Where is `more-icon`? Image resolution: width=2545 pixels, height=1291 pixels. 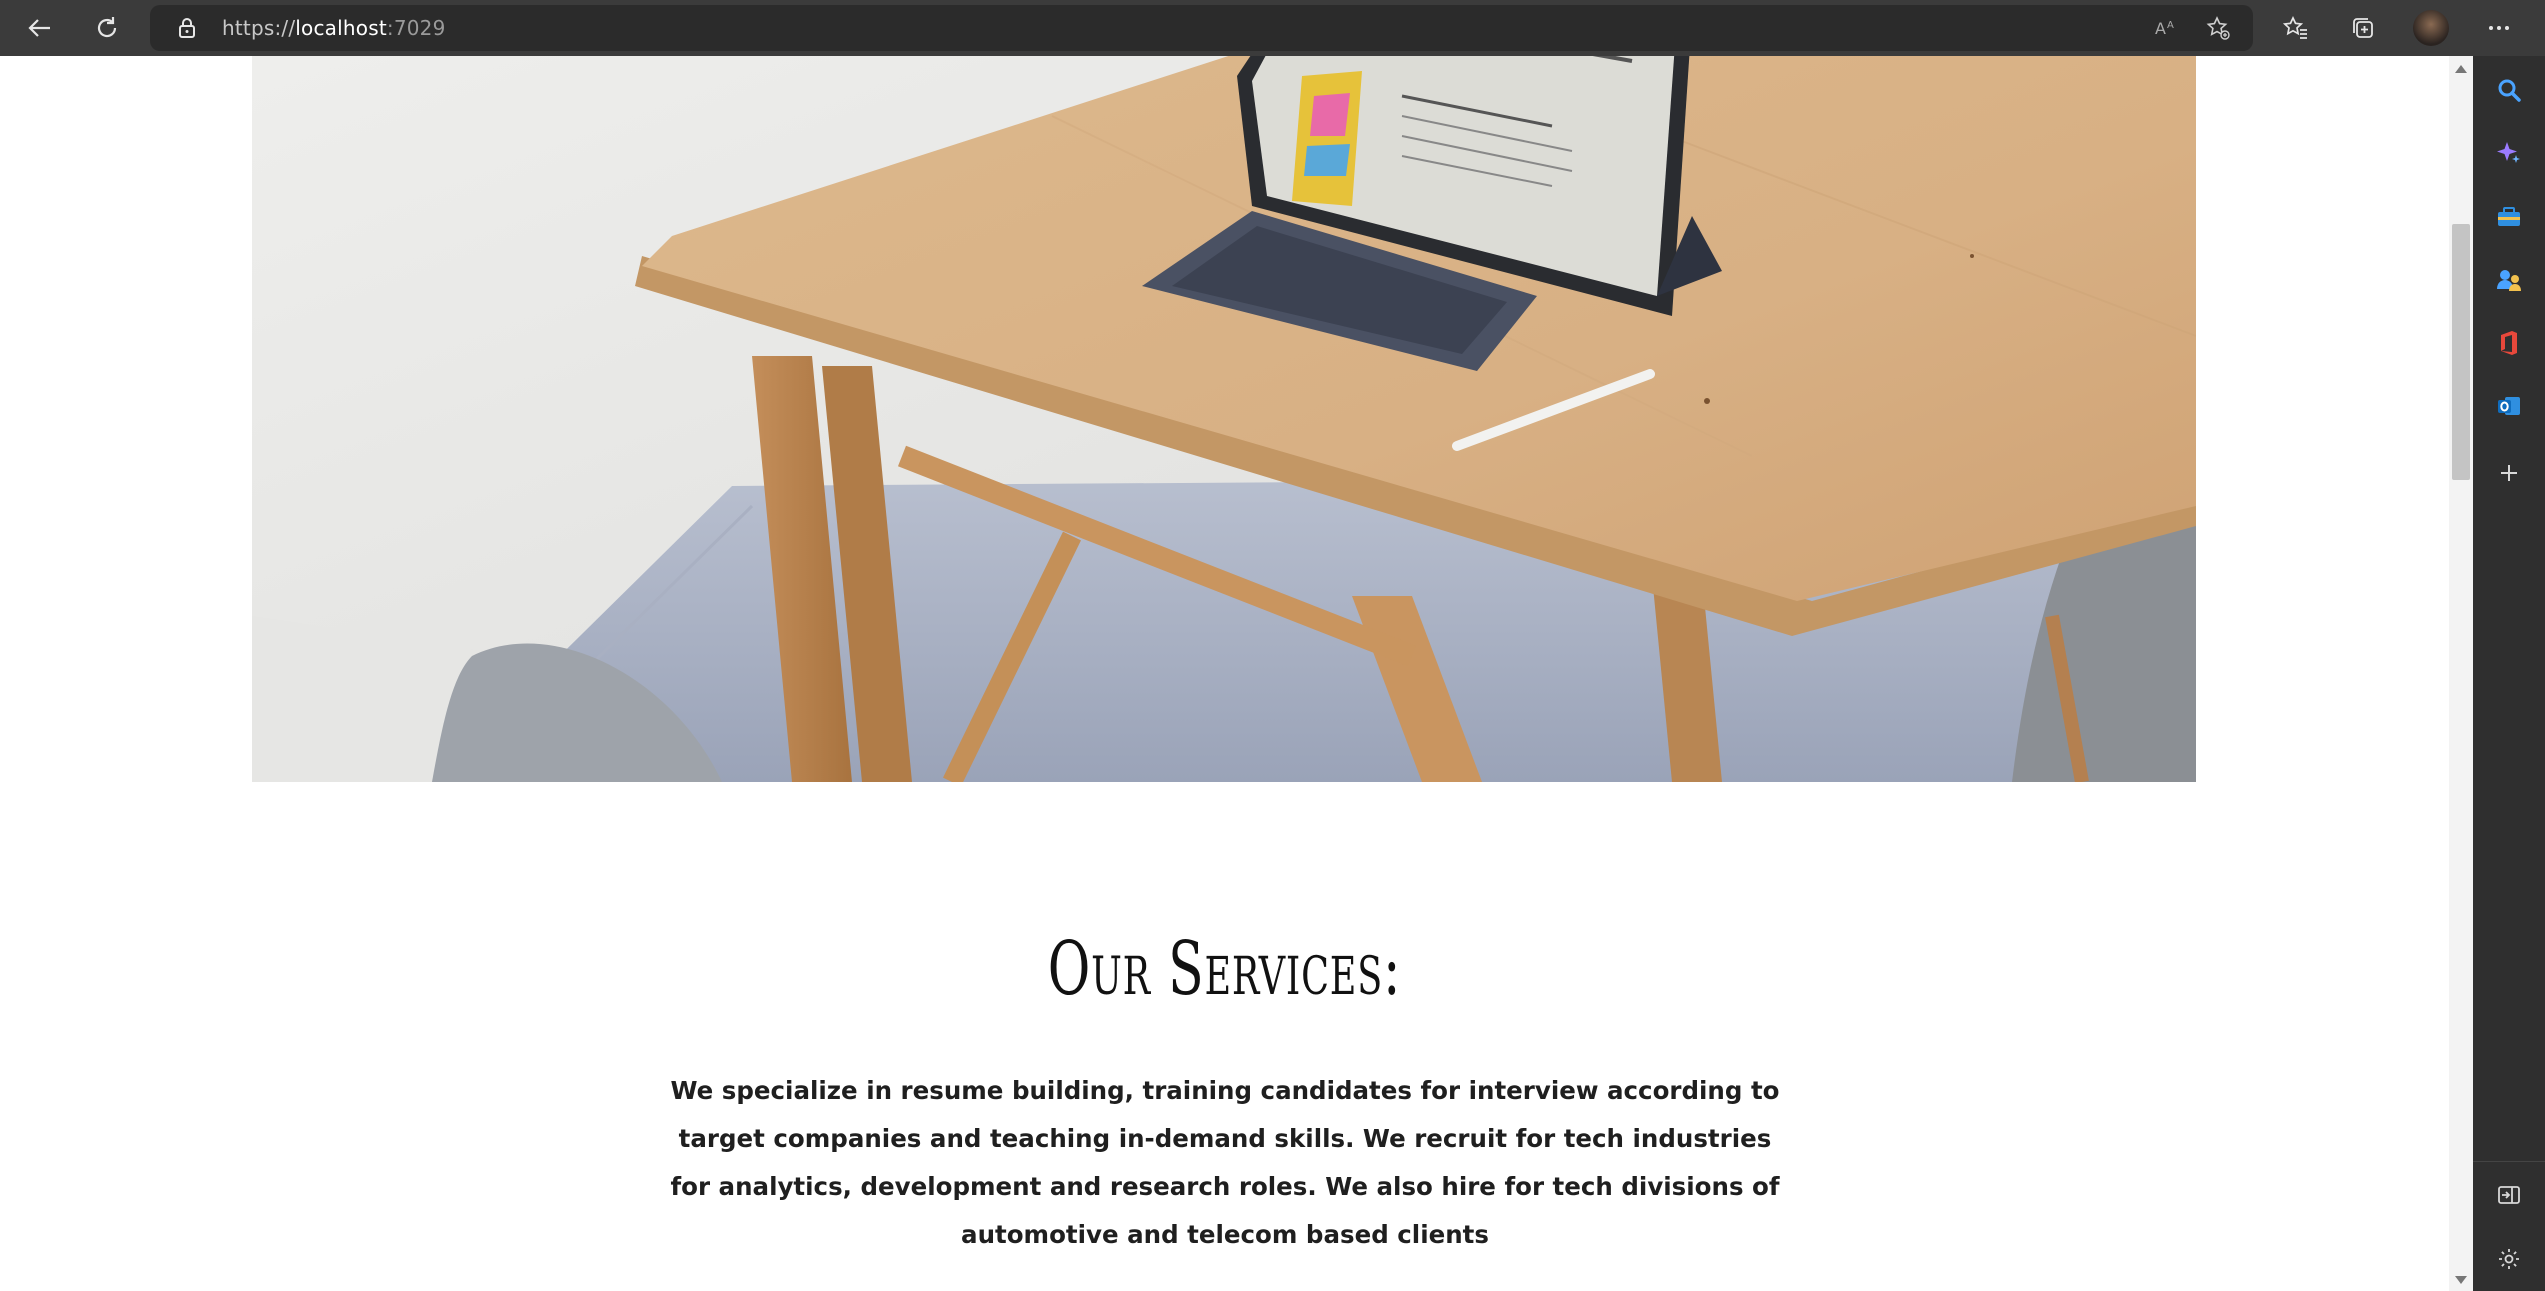 more-icon is located at coordinates (2499, 28).